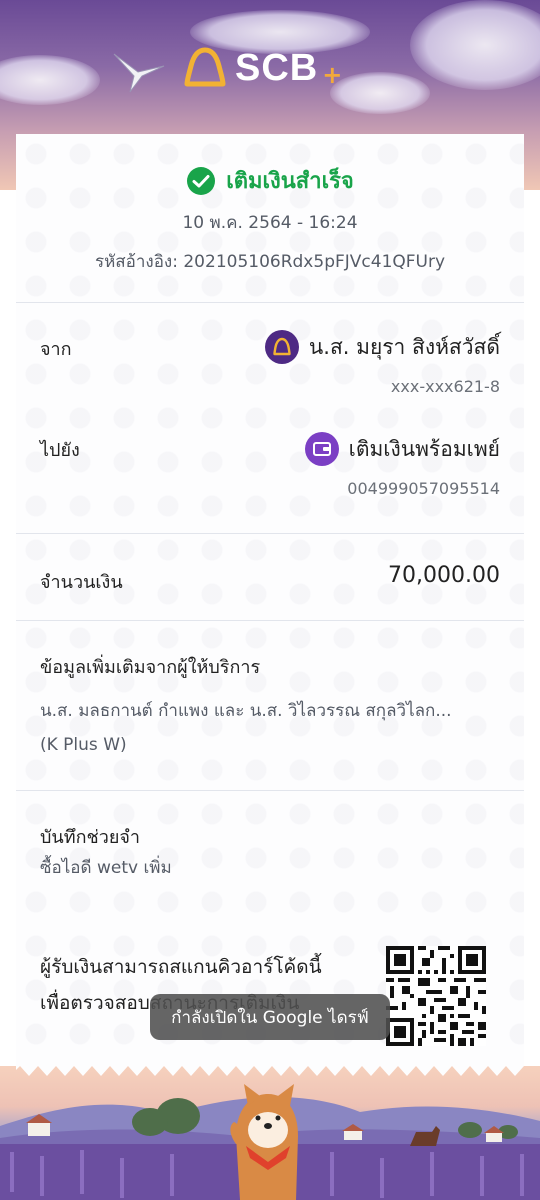 The image size is (540, 1200). What do you see at coordinates (150, 667) in the screenshot?
I see `provider-info-label: ข้อมูลเพิ่มเติมจากผู้ให้บริการ` at bounding box center [150, 667].